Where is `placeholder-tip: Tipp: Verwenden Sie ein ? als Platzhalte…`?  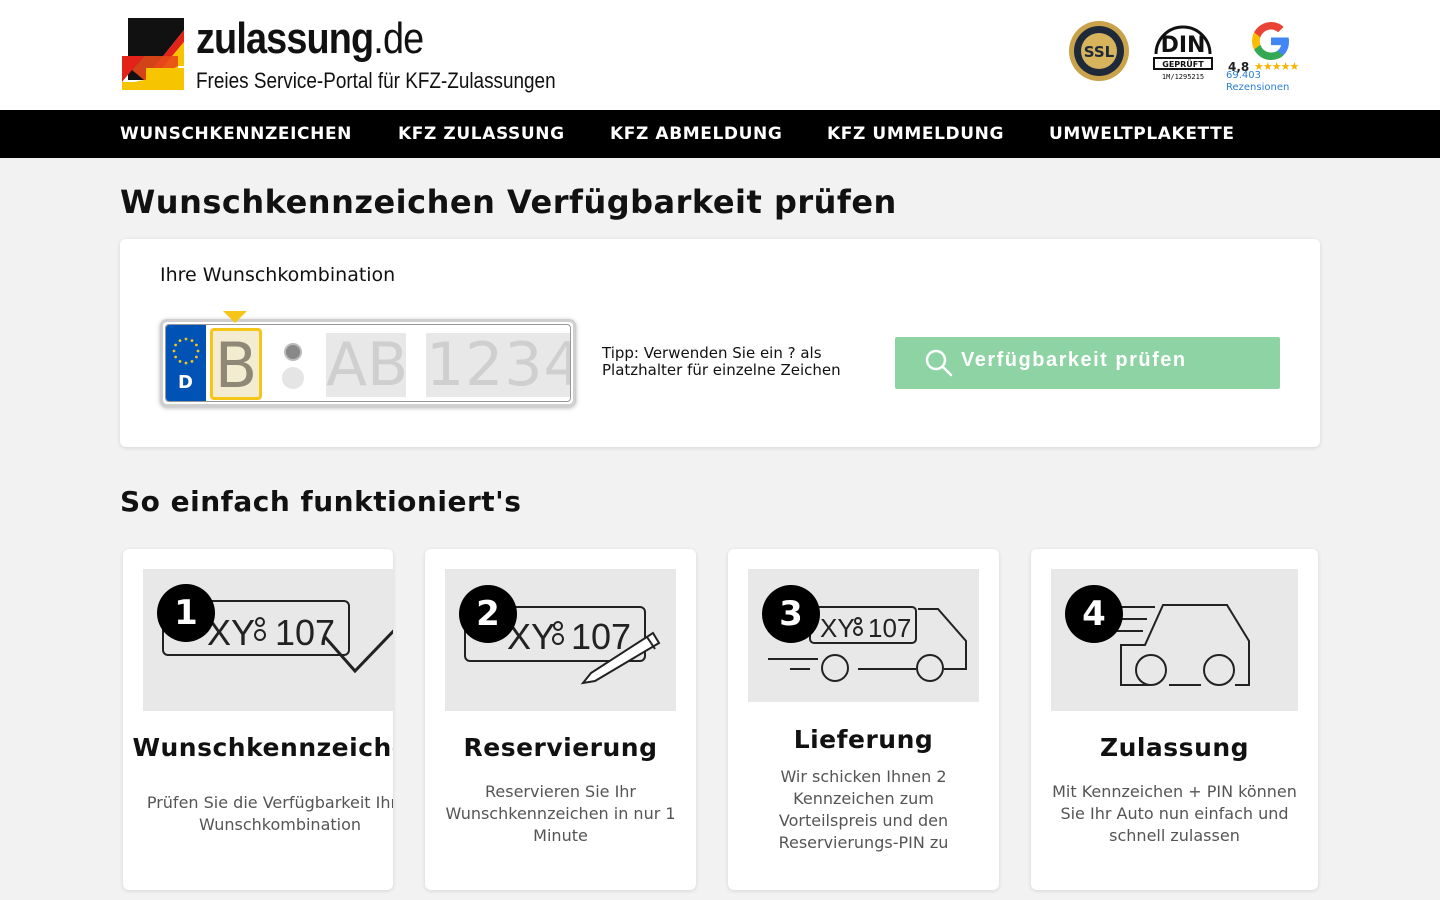
placeholder-tip: Tipp: Verwenden Sie ein ? als Platzhalte… is located at coordinates (721, 361).